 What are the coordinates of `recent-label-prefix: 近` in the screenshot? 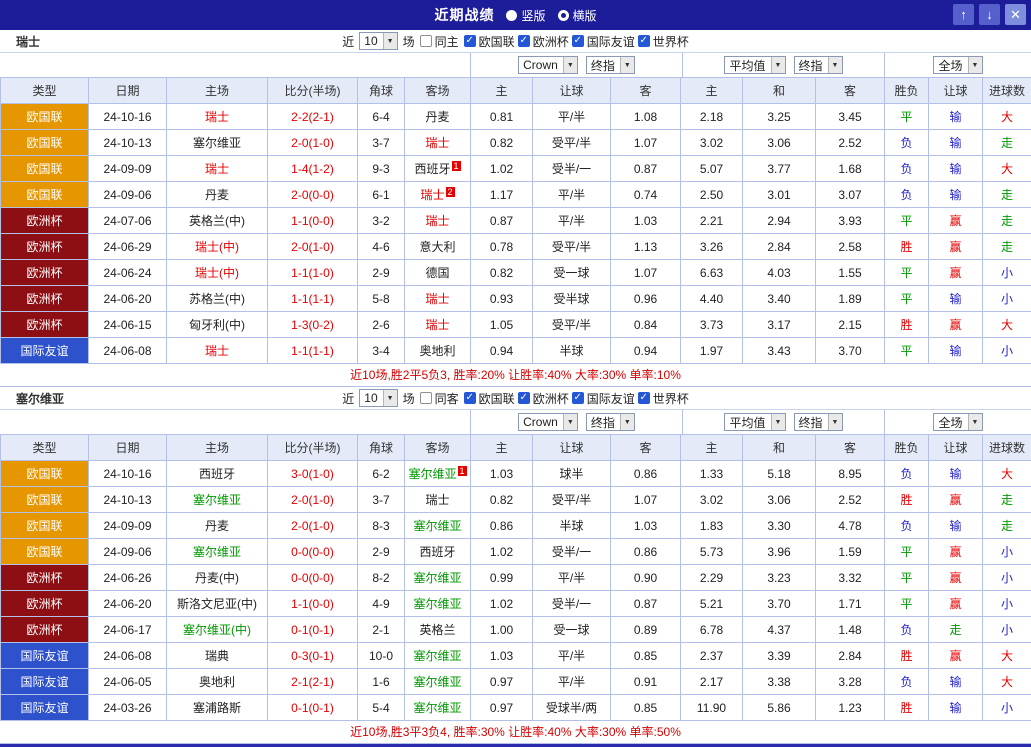 It's located at (348, 398).